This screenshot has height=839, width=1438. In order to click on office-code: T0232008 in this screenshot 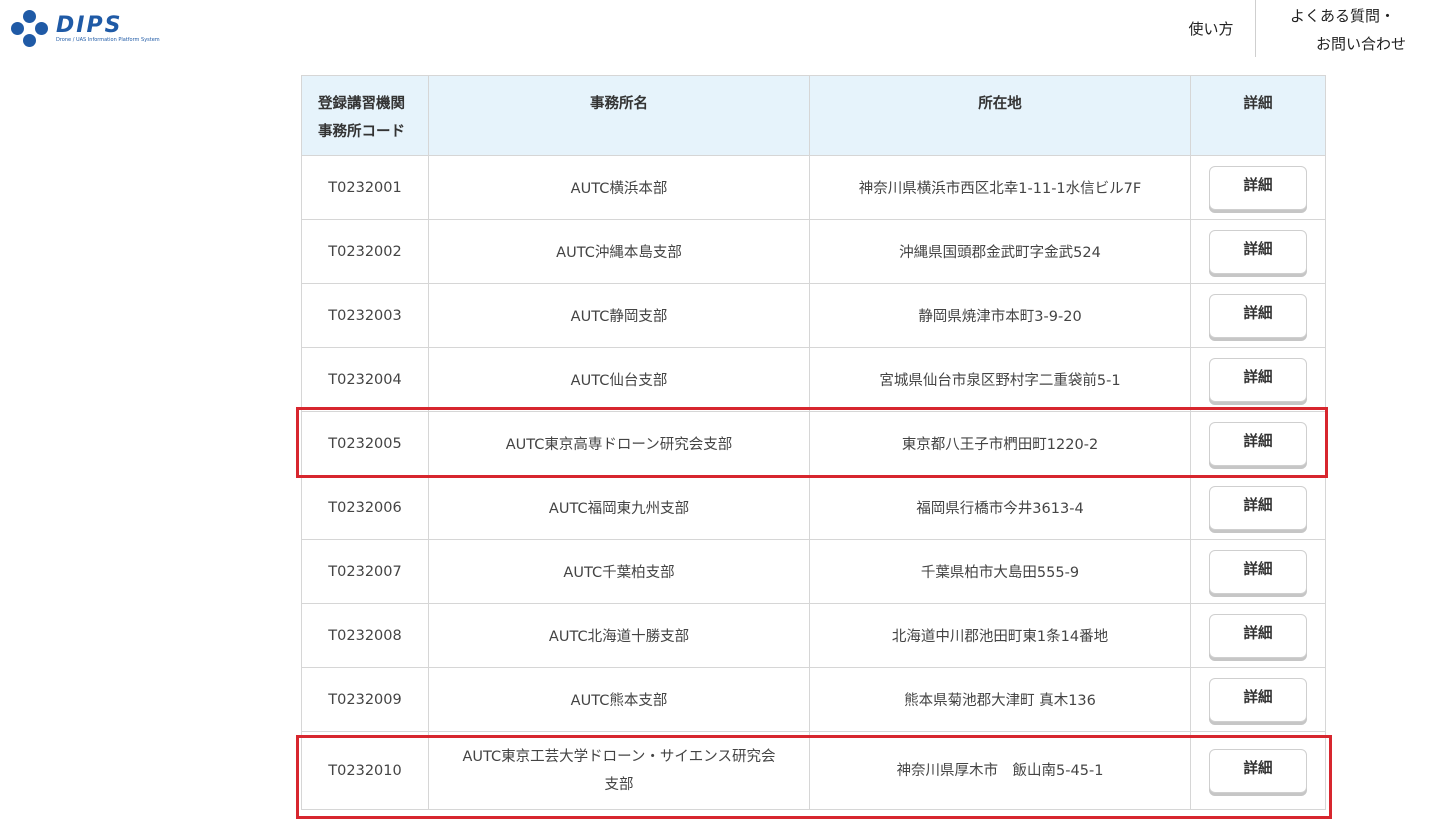, I will do `click(365, 635)`.